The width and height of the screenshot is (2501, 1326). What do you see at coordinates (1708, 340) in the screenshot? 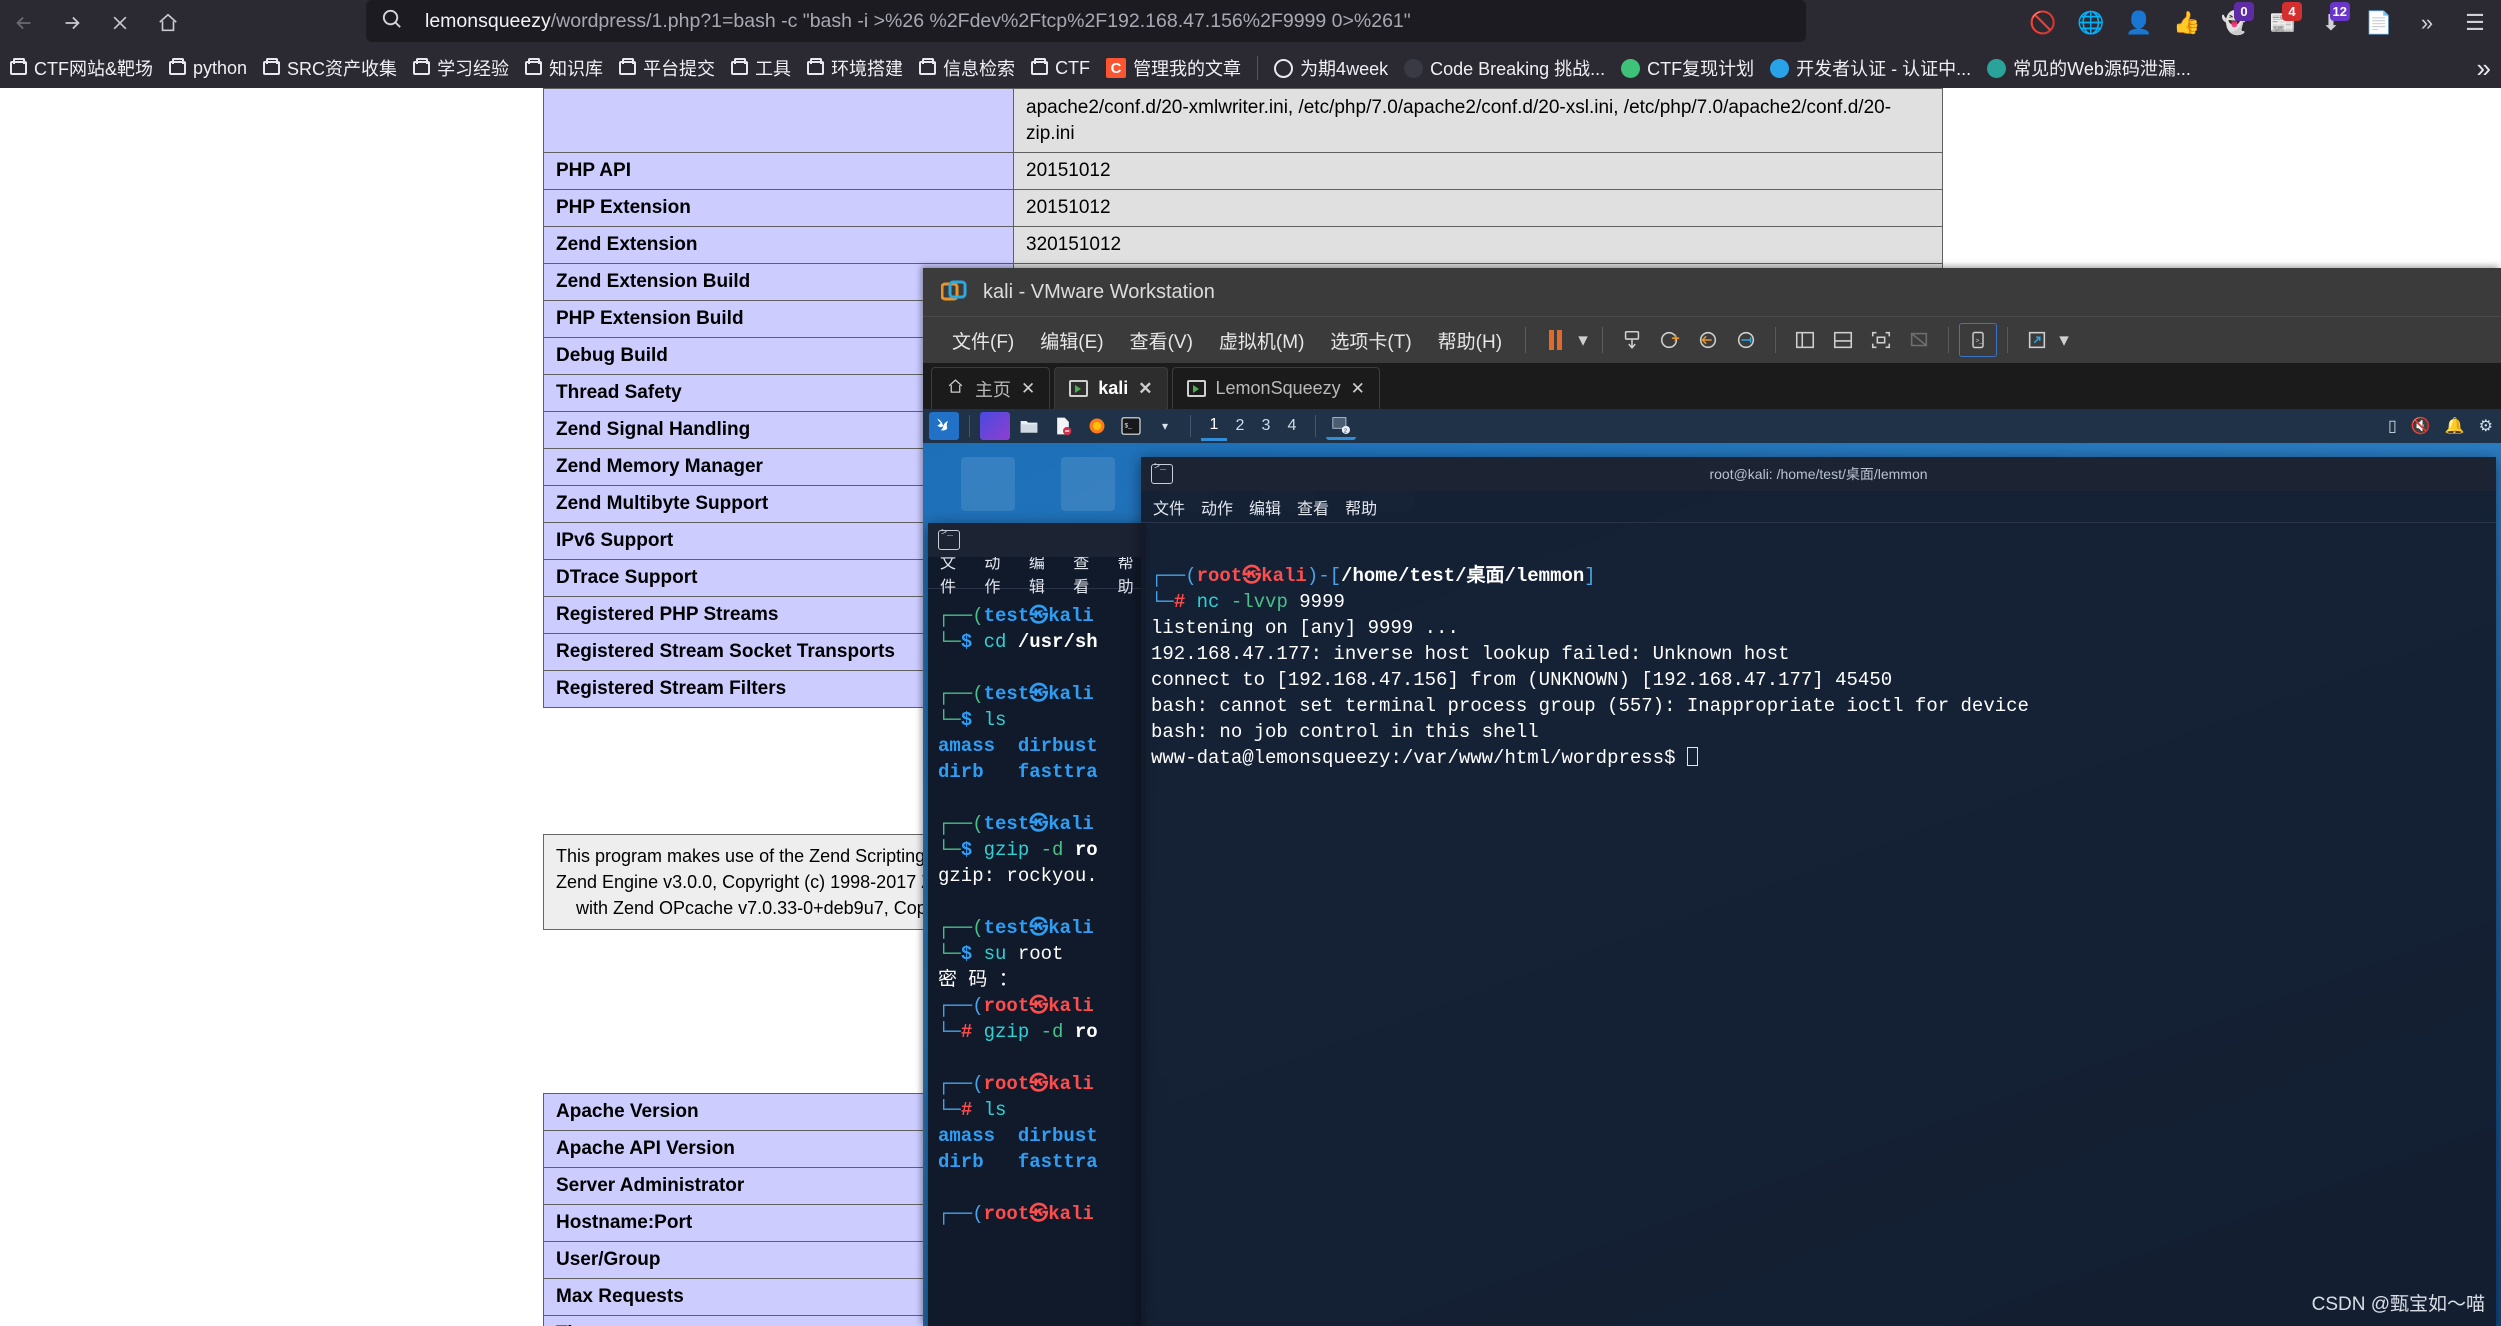
I see `revert-snapshot-icon` at bounding box center [1708, 340].